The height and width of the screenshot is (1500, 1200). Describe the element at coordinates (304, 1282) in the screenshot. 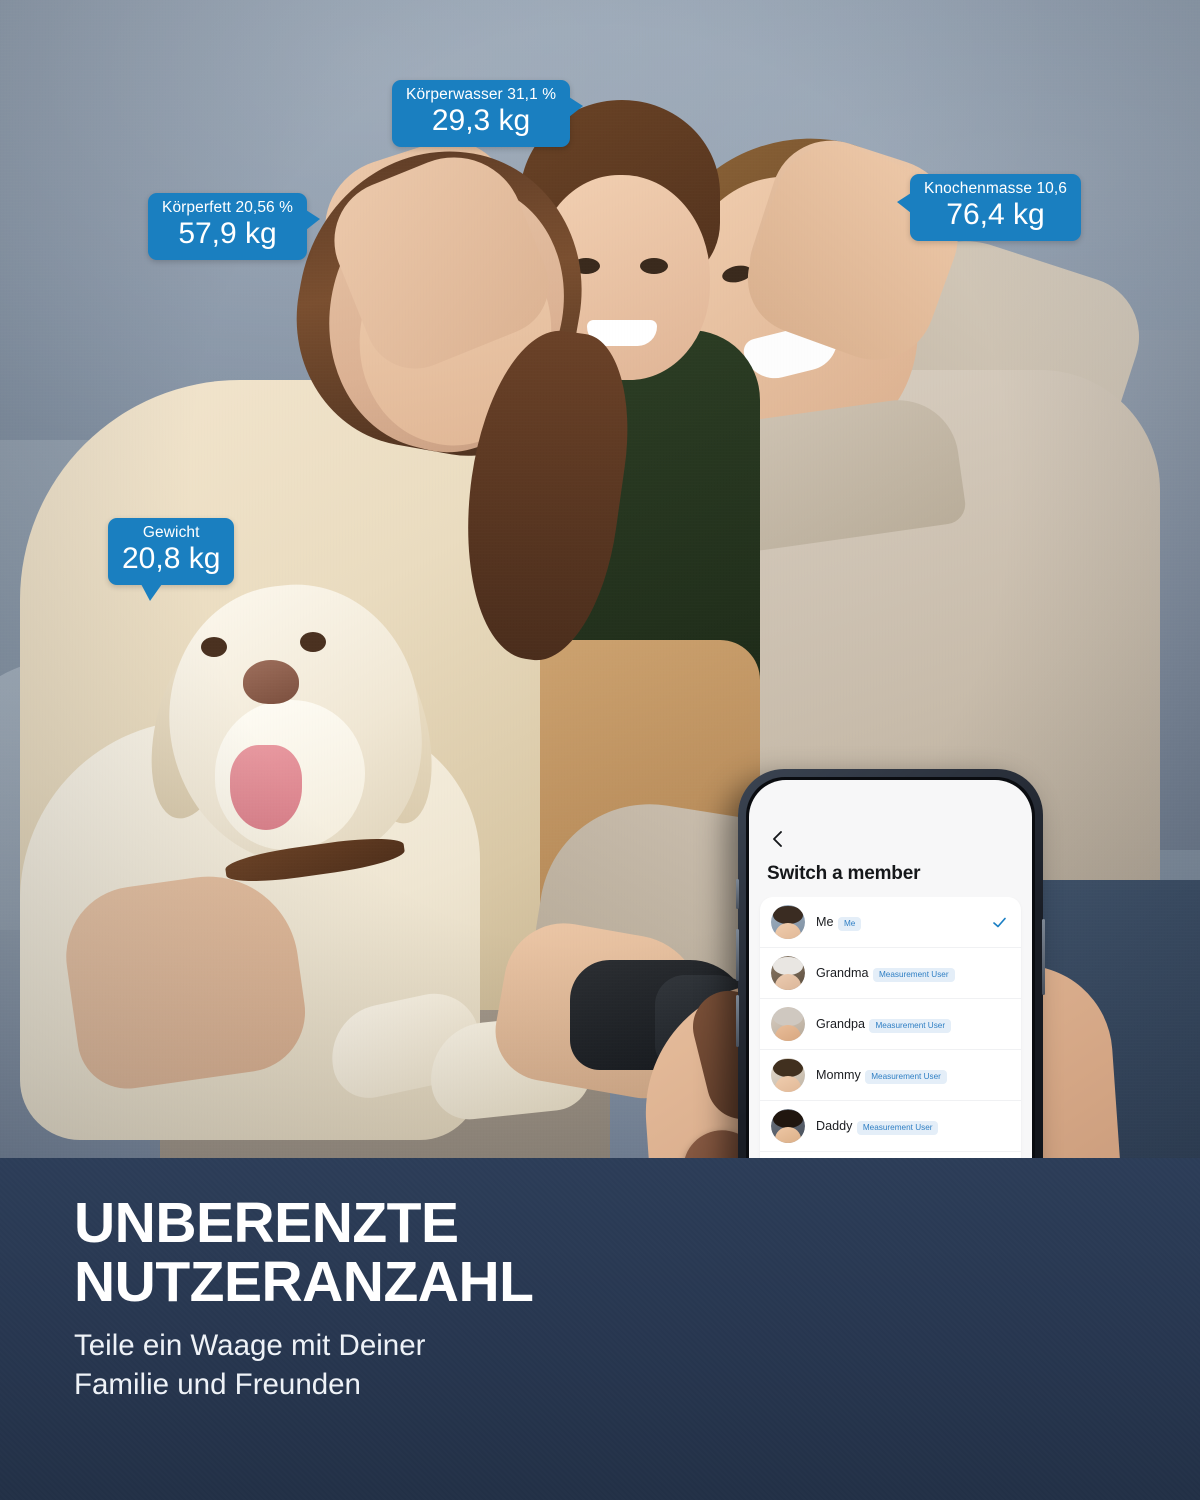

I see `headline-line-2: NUTZERANZAHL` at that location.